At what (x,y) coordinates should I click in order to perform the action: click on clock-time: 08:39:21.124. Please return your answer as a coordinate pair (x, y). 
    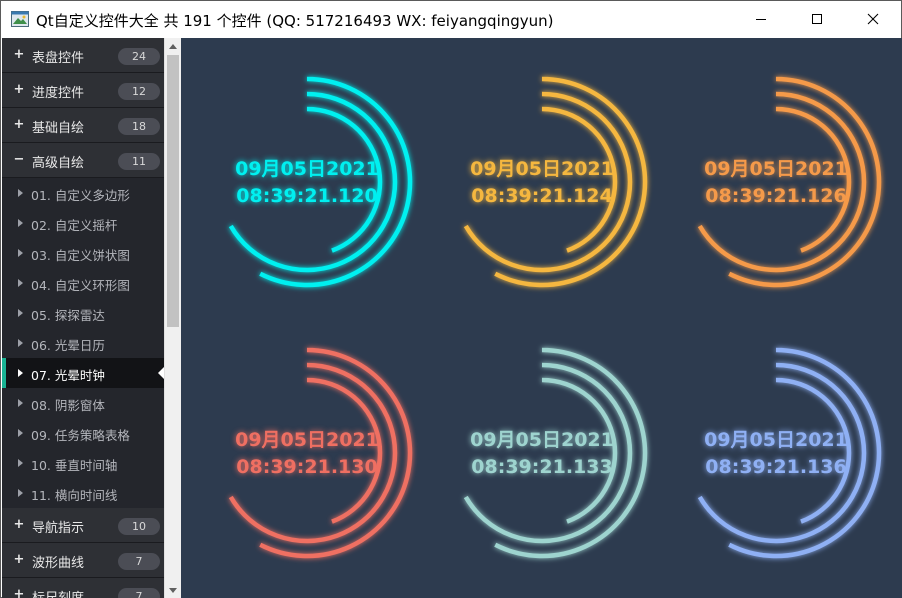
    Looking at the image, I should click on (542, 196).